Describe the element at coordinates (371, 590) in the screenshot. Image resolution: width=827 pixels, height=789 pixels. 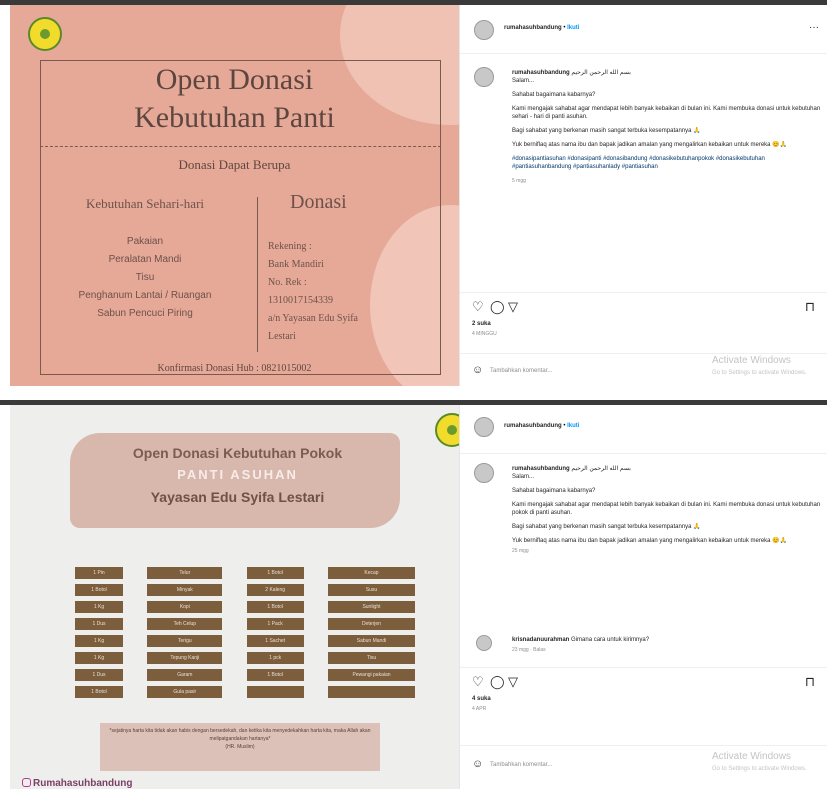
I see `table-cell: Susu` at that location.